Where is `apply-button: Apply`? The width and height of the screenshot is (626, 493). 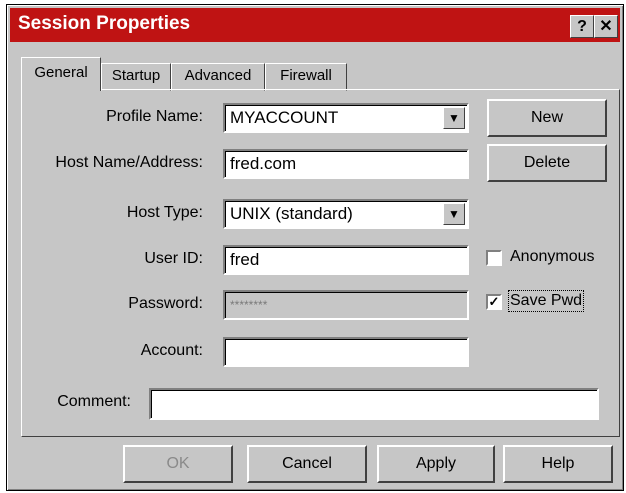 apply-button: Apply is located at coordinates (436, 464).